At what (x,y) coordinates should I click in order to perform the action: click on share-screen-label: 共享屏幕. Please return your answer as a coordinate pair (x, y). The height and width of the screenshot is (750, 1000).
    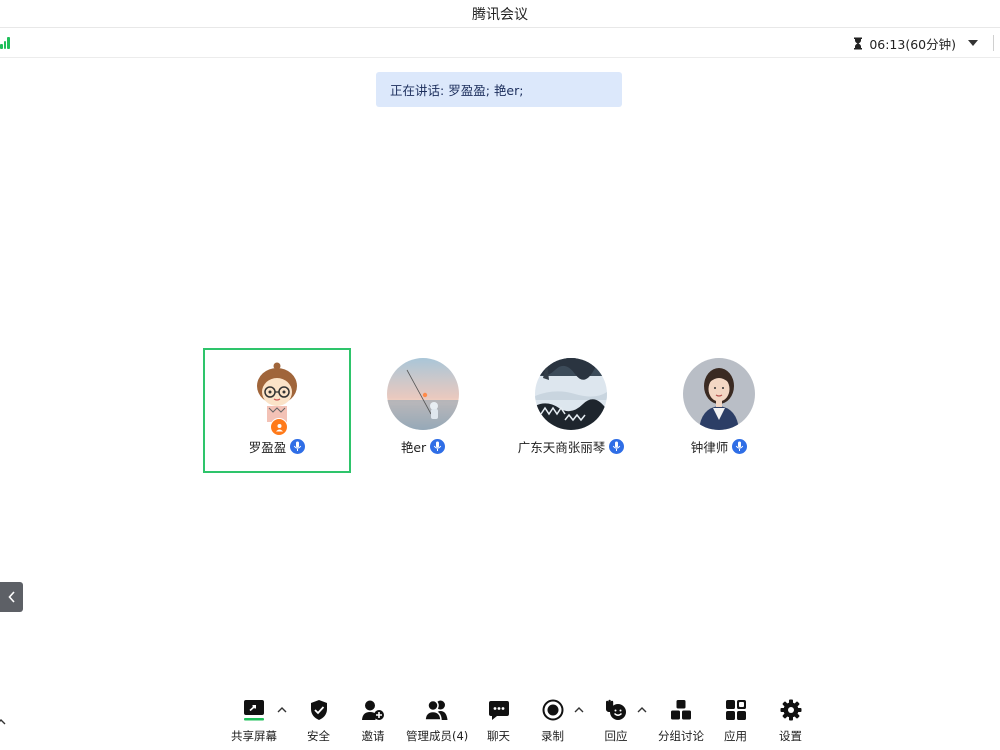
    Looking at the image, I should click on (254, 736).